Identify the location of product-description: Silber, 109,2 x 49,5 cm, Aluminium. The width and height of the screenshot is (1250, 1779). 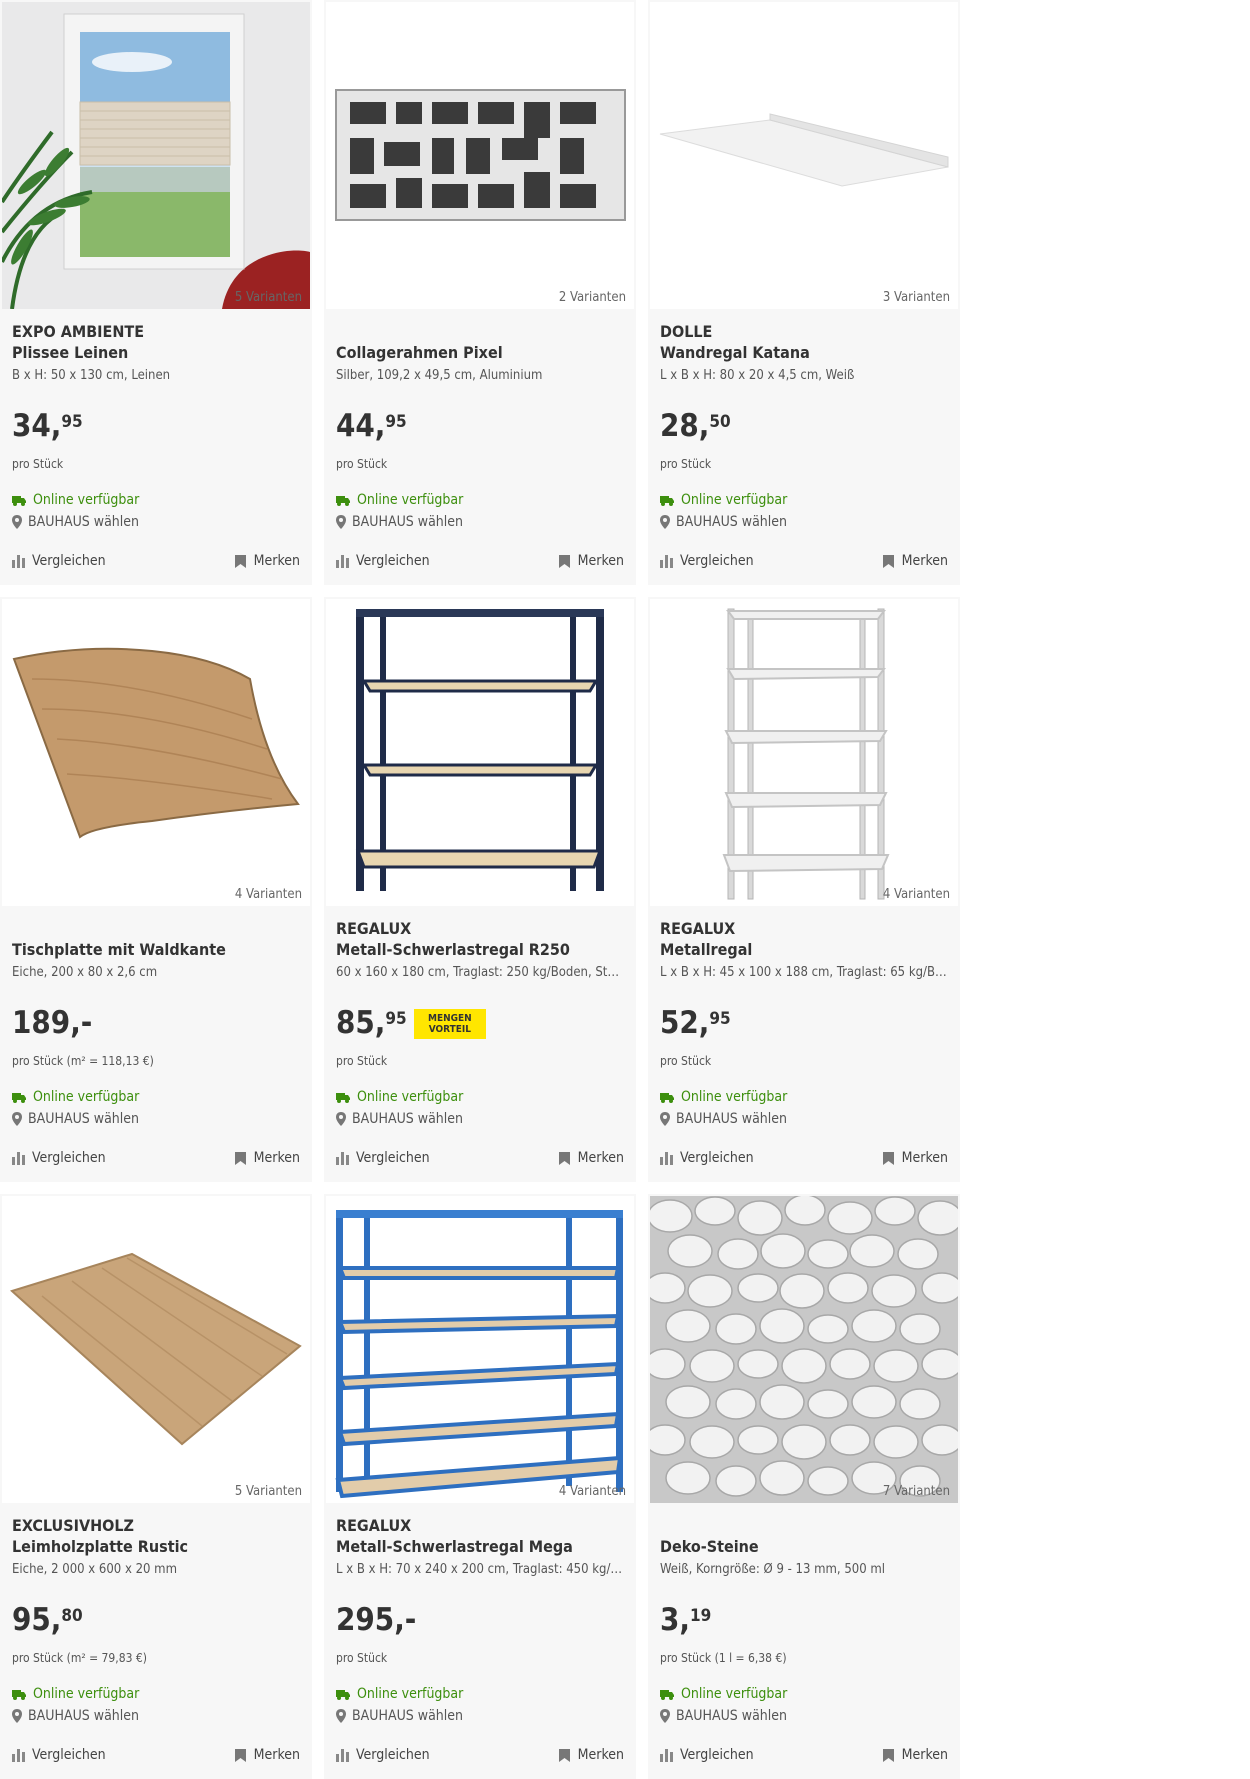
(439, 375).